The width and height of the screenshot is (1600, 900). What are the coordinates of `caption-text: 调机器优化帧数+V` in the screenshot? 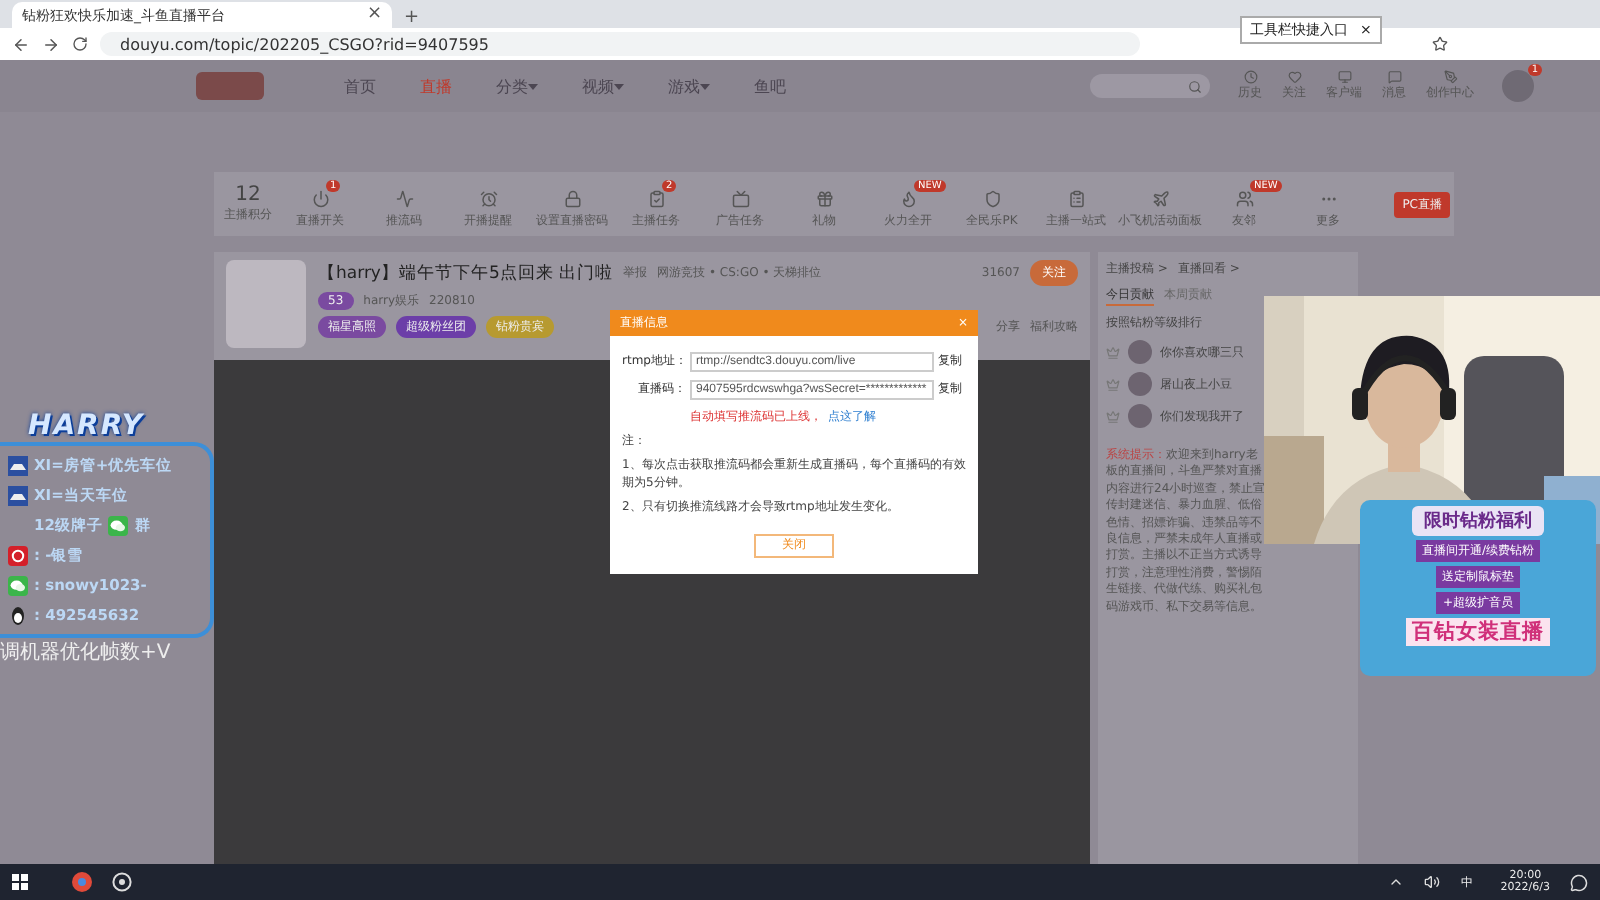 It's located at (86, 652).